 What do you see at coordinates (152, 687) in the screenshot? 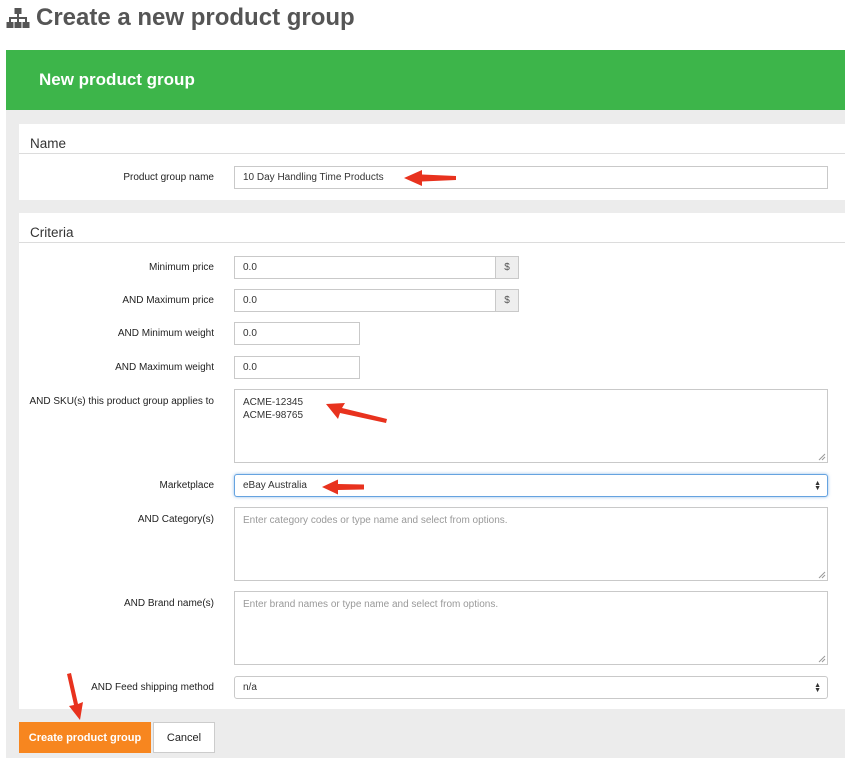
I see `feed-shipping-label: AND Feed shipping method` at bounding box center [152, 687].